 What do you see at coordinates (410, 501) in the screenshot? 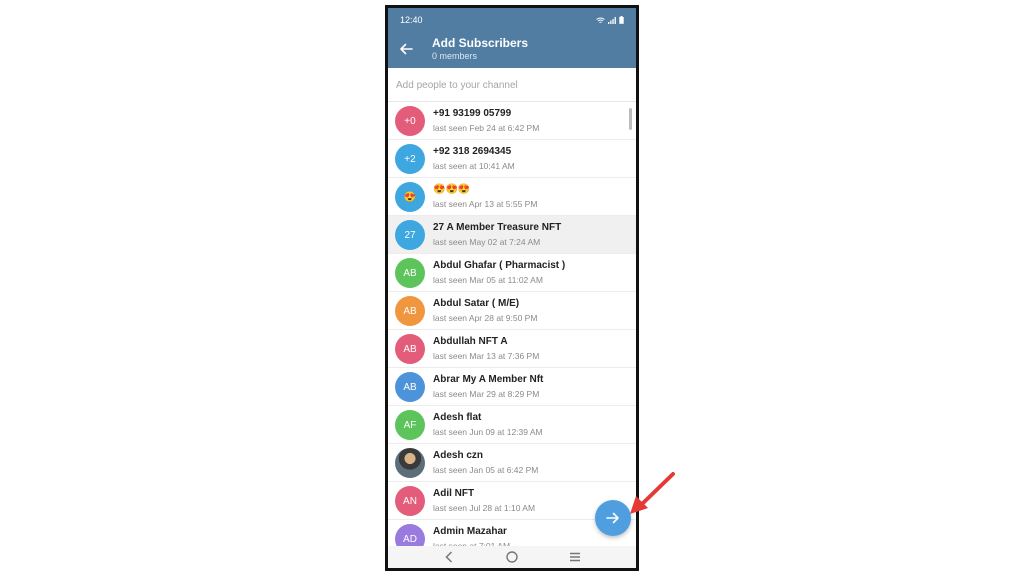
I see `avatar: AN` at bounding box center [410, 501].